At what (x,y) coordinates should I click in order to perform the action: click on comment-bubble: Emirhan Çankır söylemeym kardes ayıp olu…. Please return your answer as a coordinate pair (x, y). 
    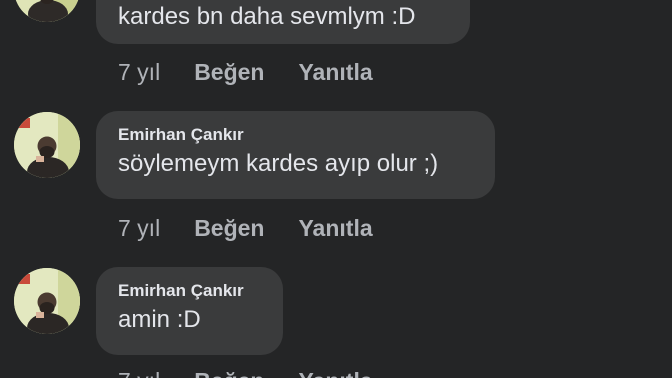
    Looking at the image, I should click on (295, 155).